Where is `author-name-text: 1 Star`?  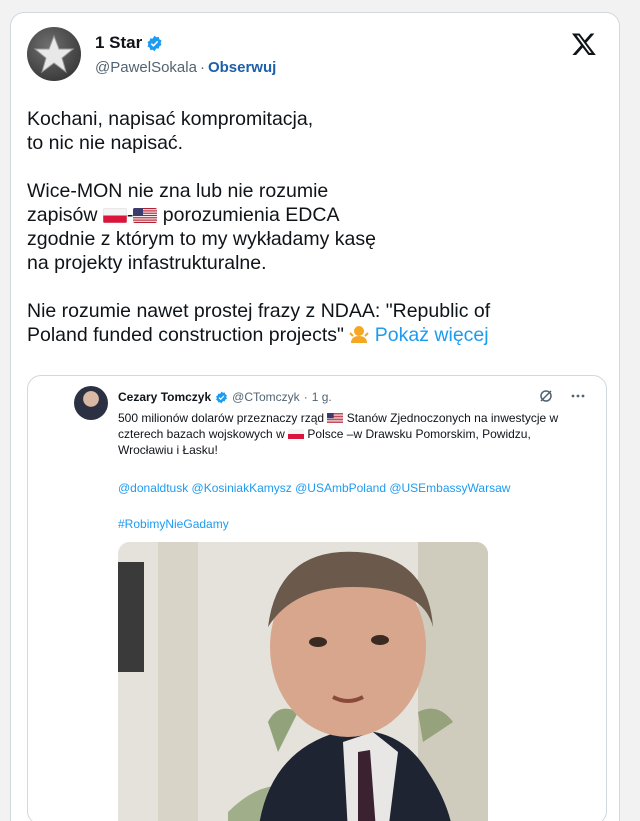
author-name-text: 1 Star is located at coordinates (118, 43).